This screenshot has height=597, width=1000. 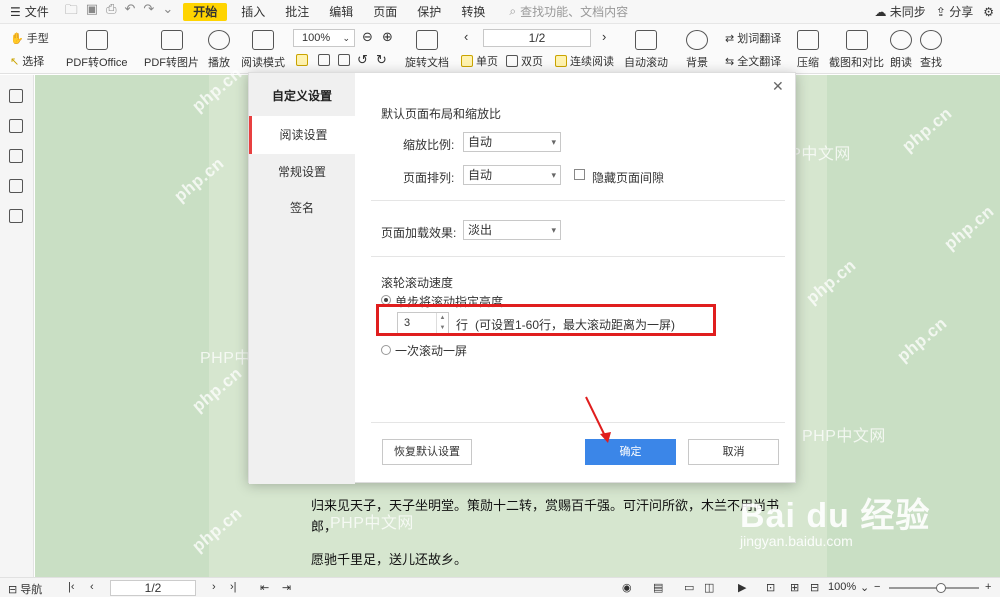 I want to click on continuous-read-button: 连续阅读, so click(x=584, y=61).